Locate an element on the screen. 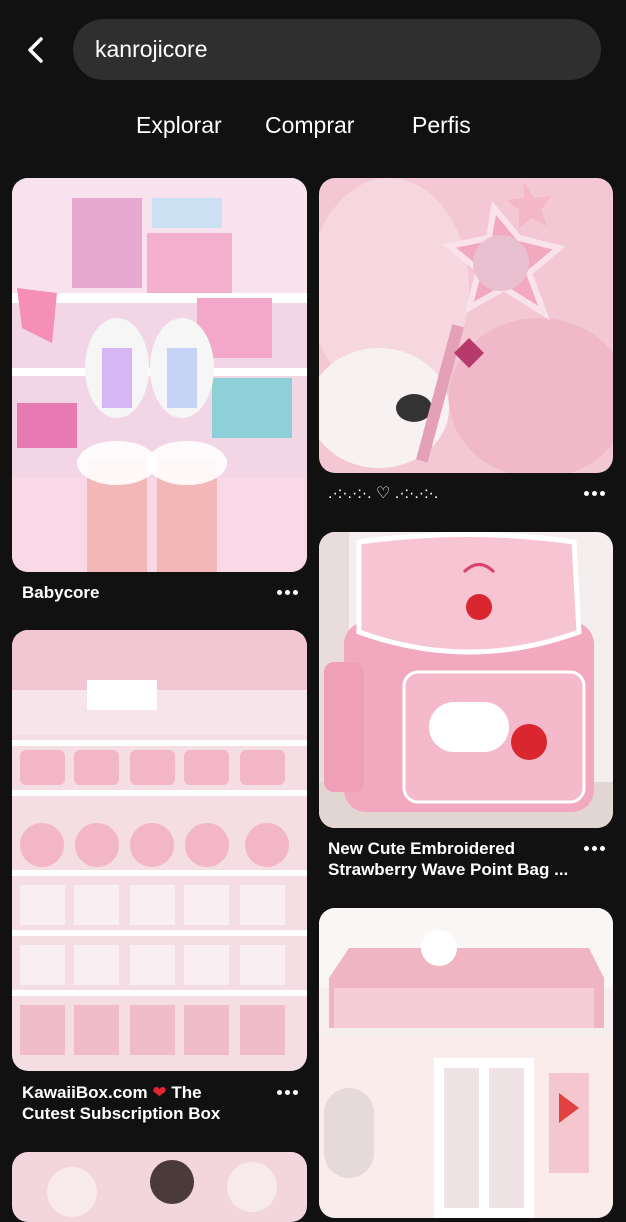 Image resolution: width=626 pixels, height=1222 pixels. heart-icon: ❤ is located at coordinates (159, 1092).